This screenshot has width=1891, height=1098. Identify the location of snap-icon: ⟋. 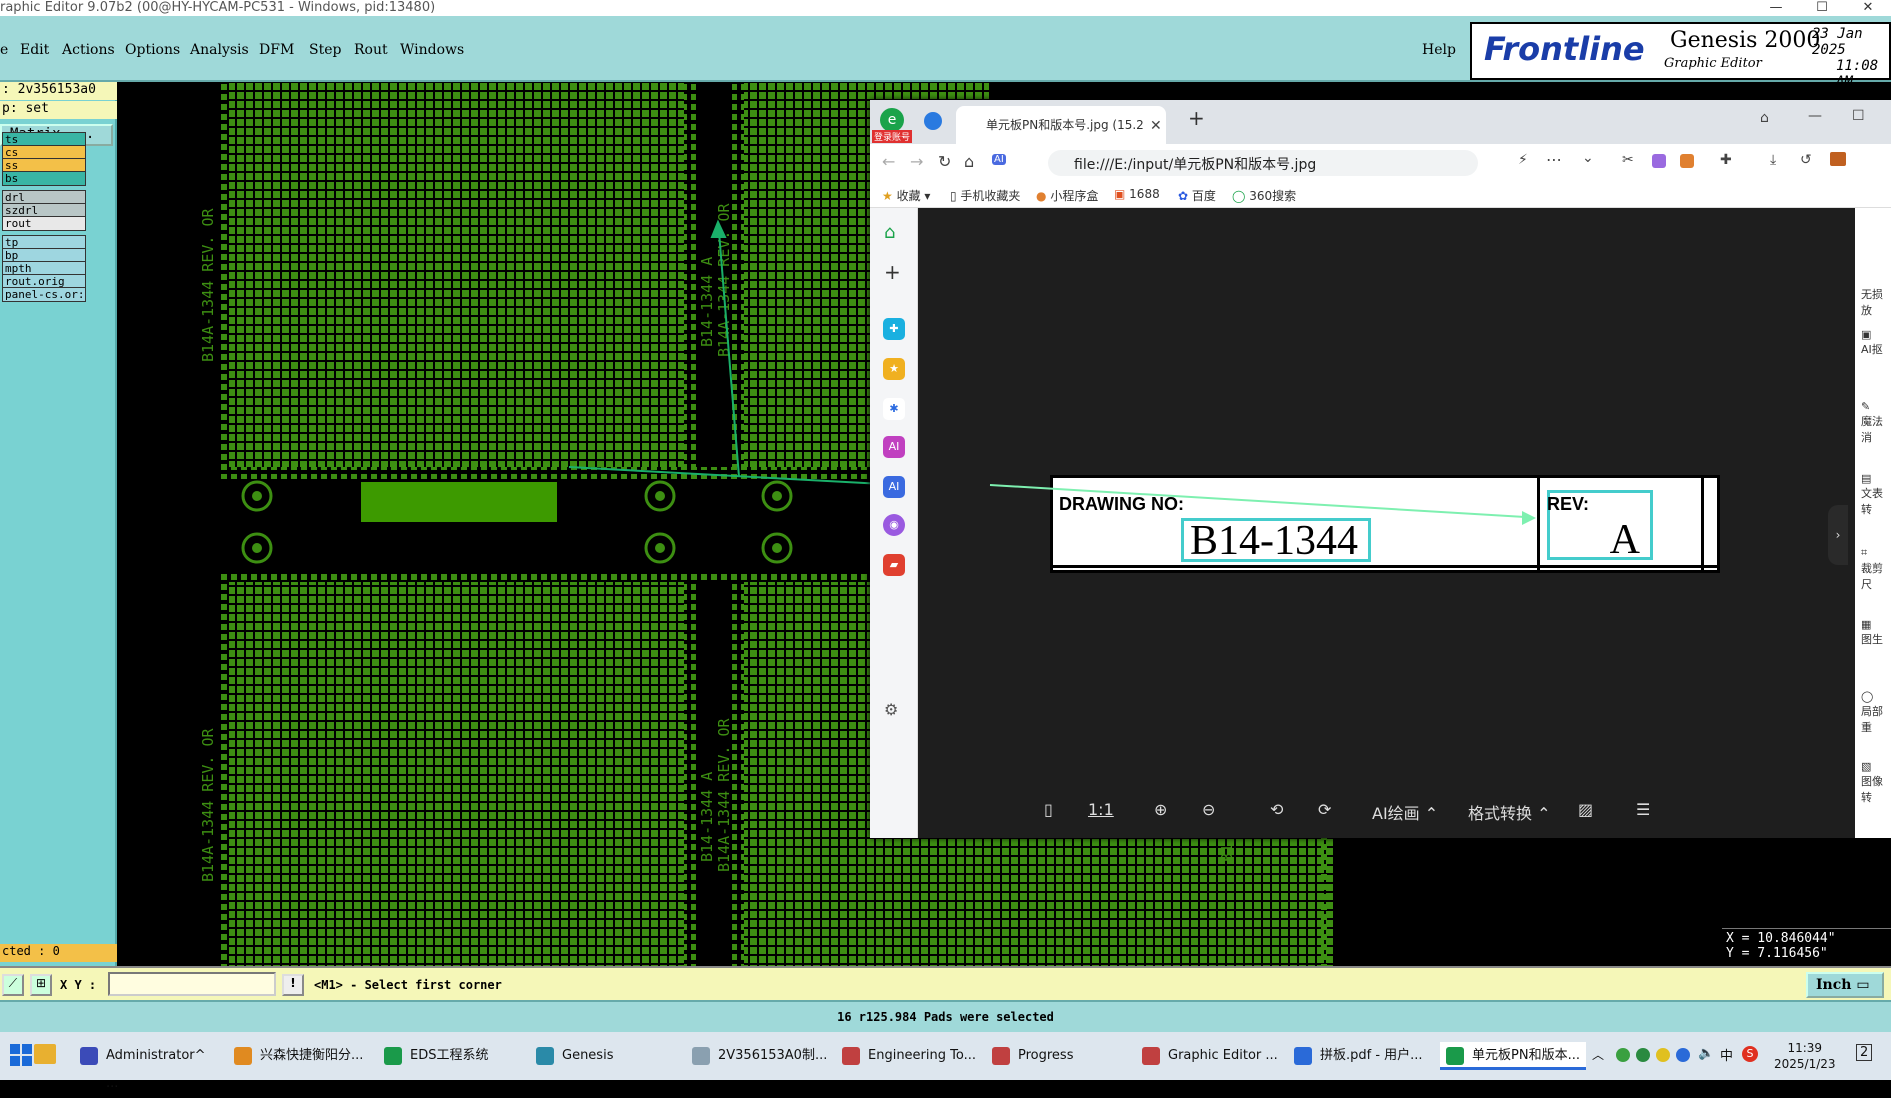
(13, 985).